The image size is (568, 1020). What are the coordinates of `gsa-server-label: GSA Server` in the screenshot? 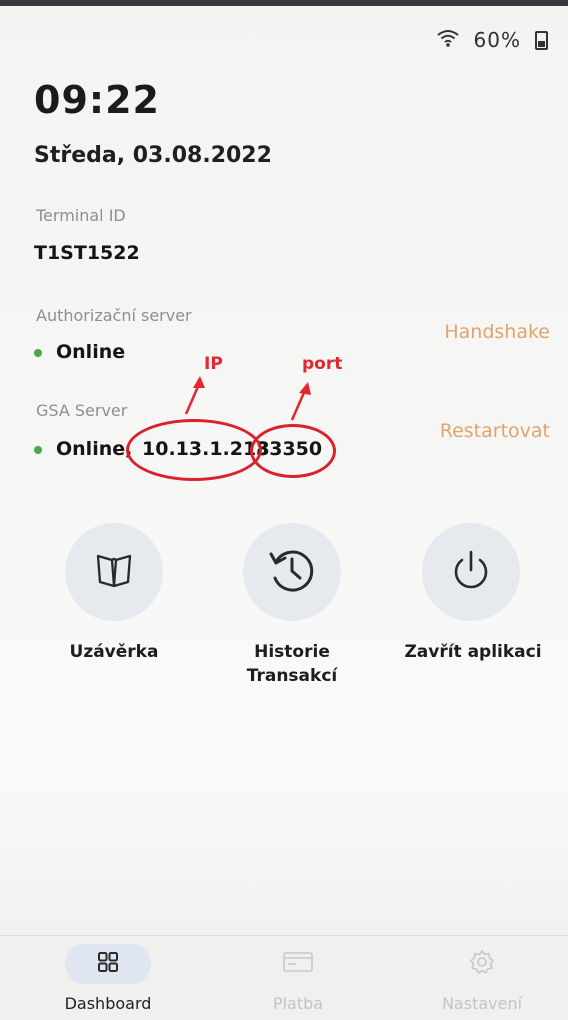 It's located at (82, 410).